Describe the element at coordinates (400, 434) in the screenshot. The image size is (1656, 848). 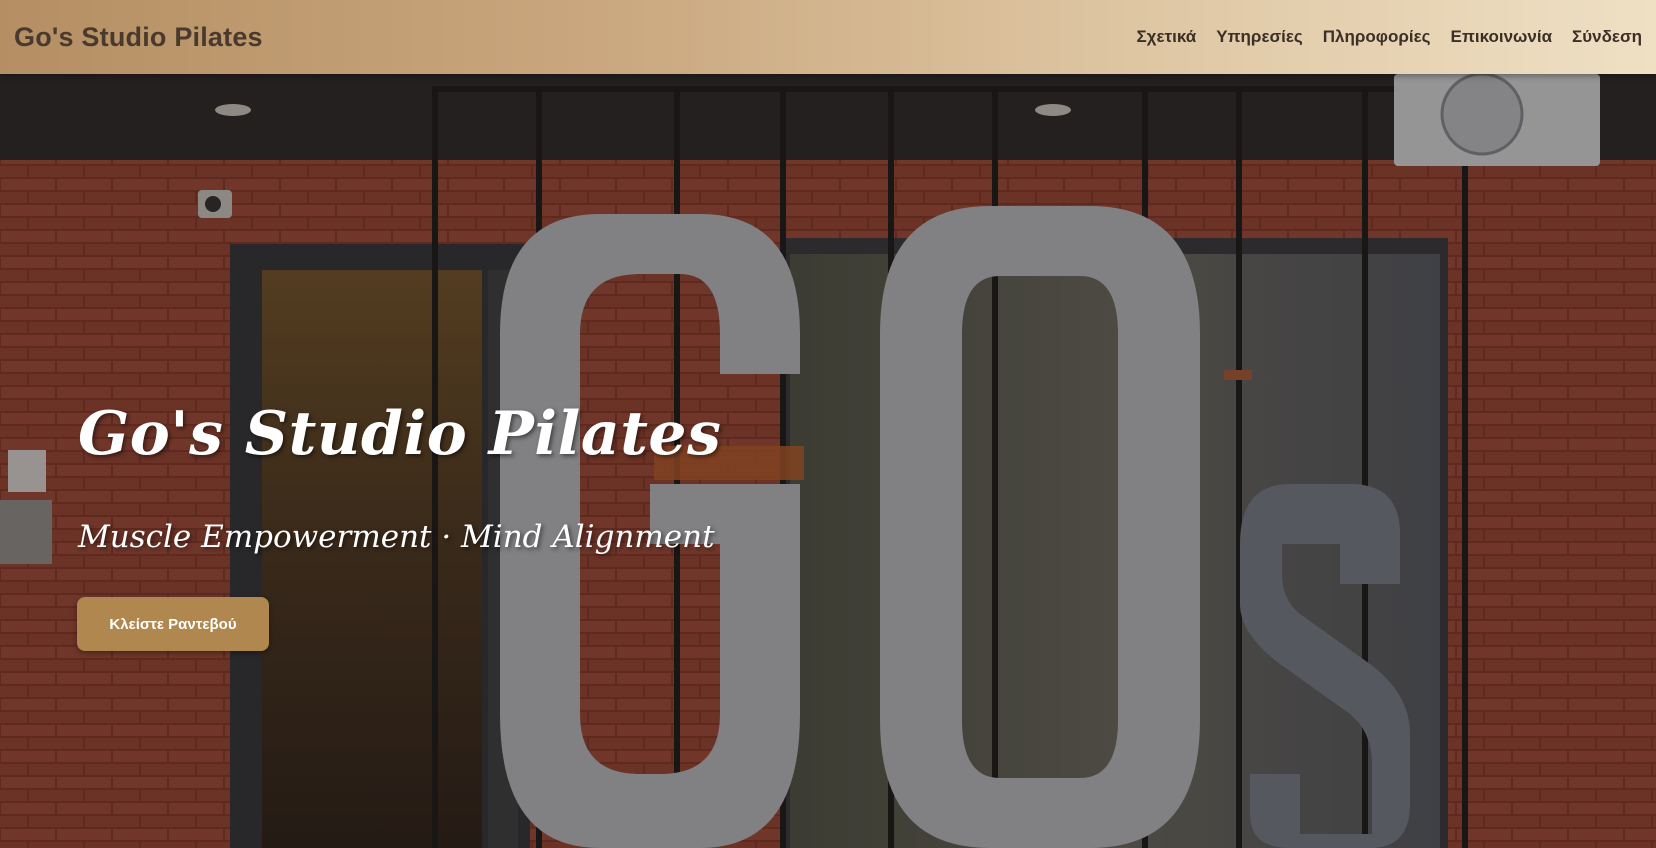
I see `hero-title: Go's Studio Pilates` at that location.